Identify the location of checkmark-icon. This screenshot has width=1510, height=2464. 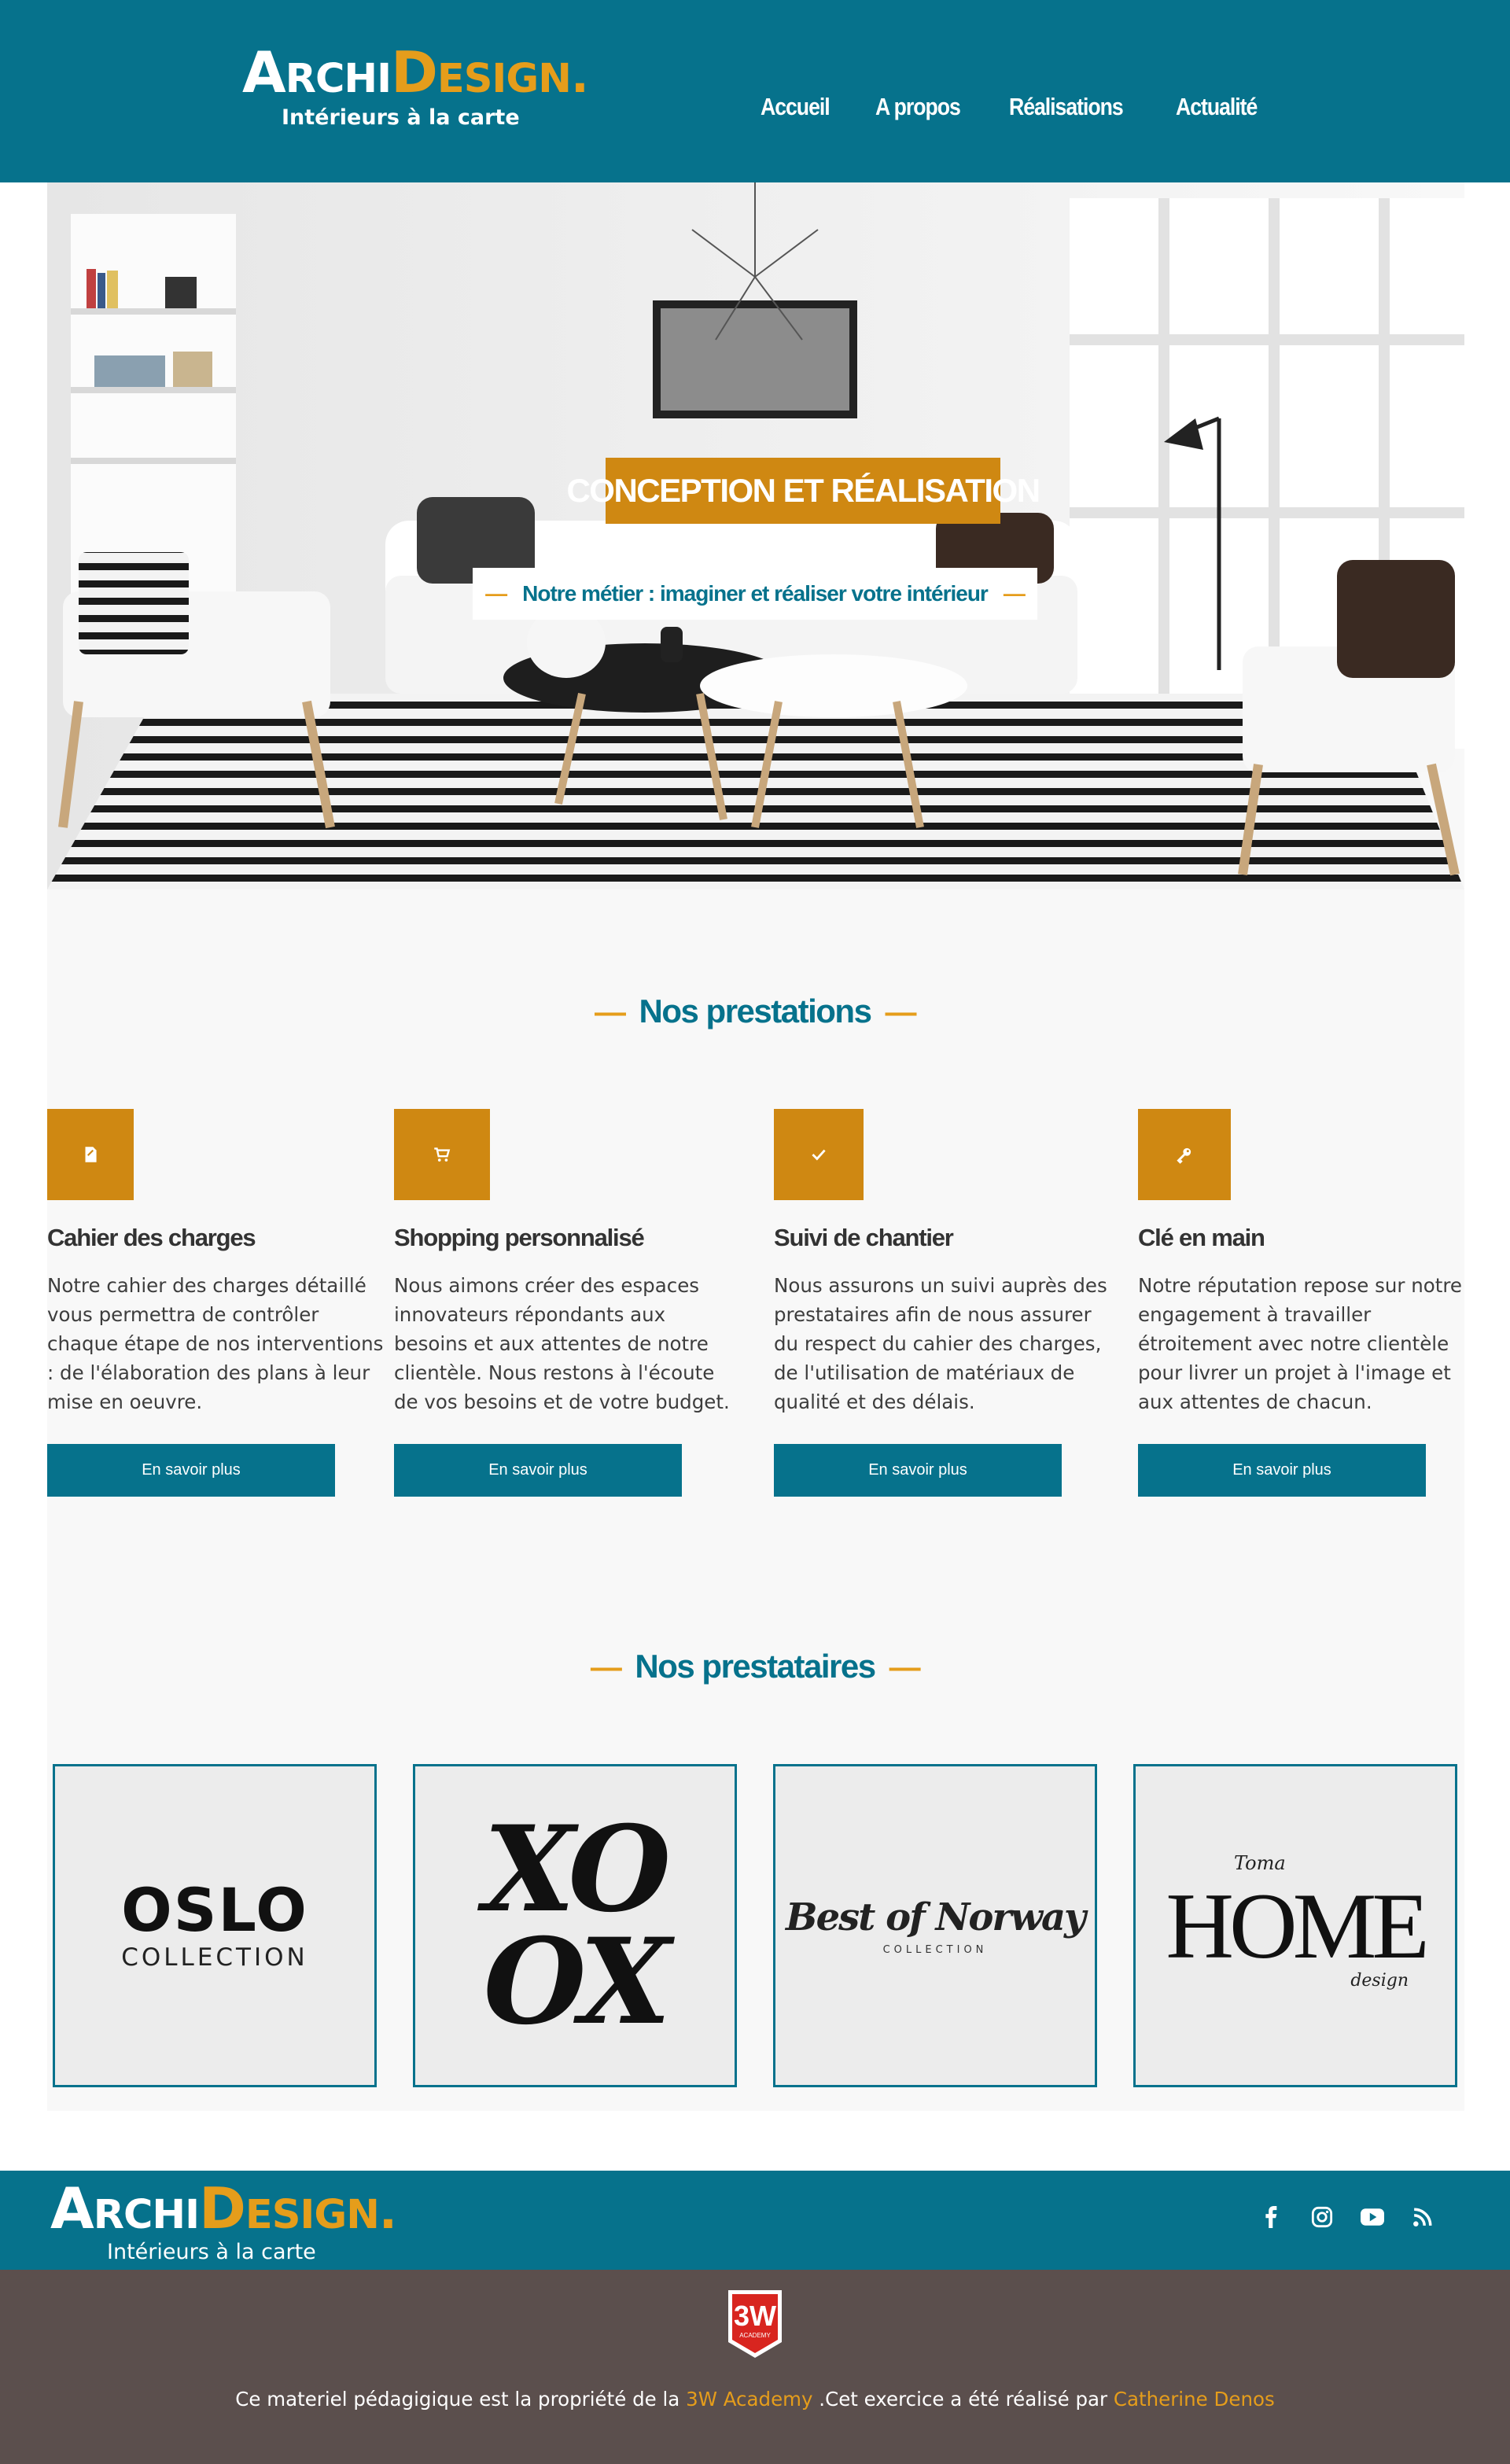
(819, 1155).